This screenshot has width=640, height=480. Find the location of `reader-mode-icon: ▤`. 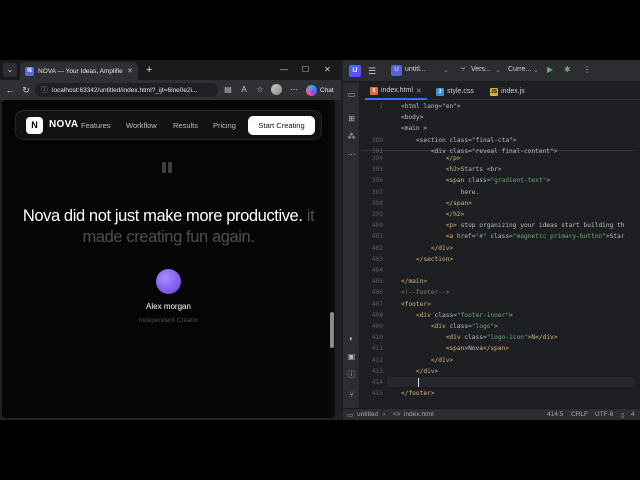

reader-mode-icon: ▤ is located at coordinates (228, 90).